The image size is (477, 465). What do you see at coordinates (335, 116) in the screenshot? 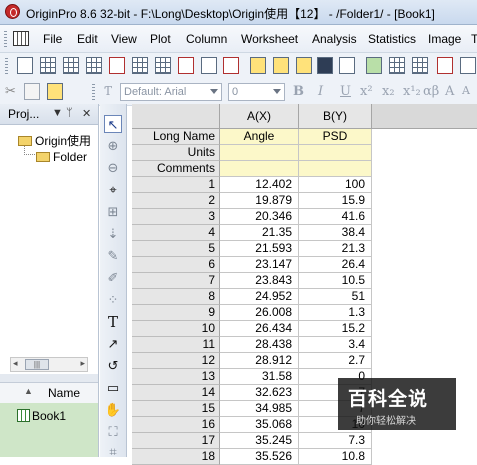
I see `column-header-b: B(Y)` at bounding box center [335, 116].